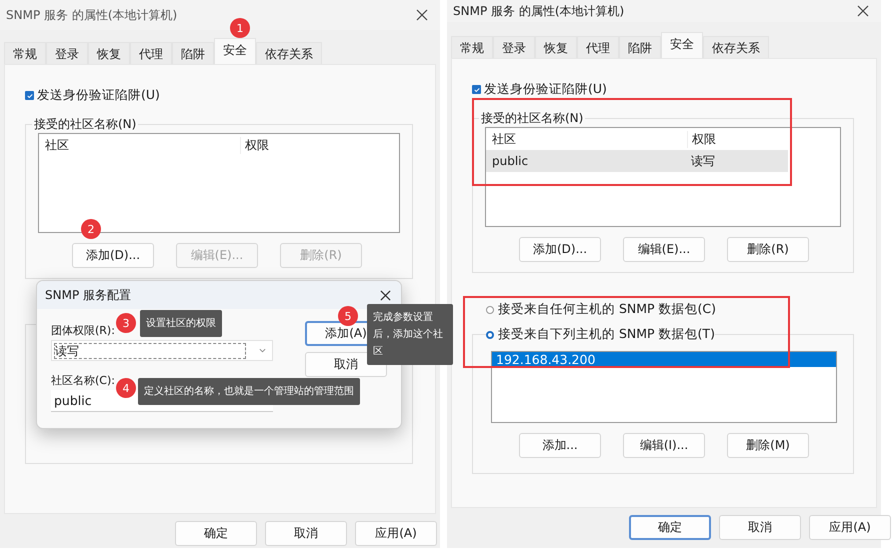 This screenshot has width=893, height=550. Describe the element at coordinates (83, 330) in the screenshot. I see `field-label: 团体权限(R):` at that location.